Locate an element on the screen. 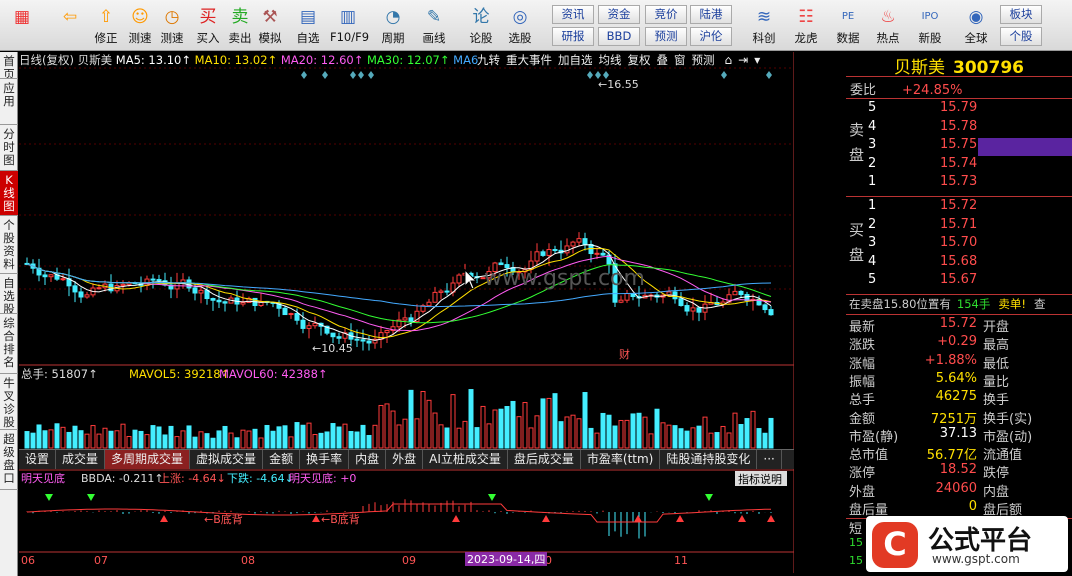  left-tab-8: 超级盘口 is located at coordinates (9, 460).